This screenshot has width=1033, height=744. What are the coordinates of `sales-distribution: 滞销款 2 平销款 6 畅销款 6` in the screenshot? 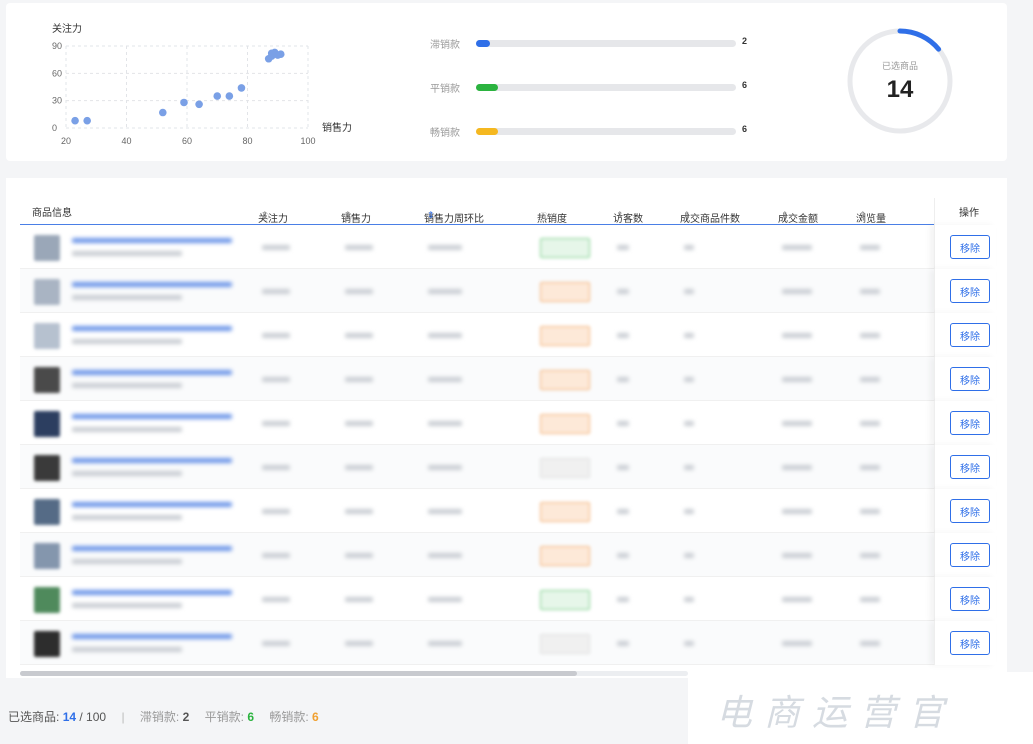 It's located at (600, 99).